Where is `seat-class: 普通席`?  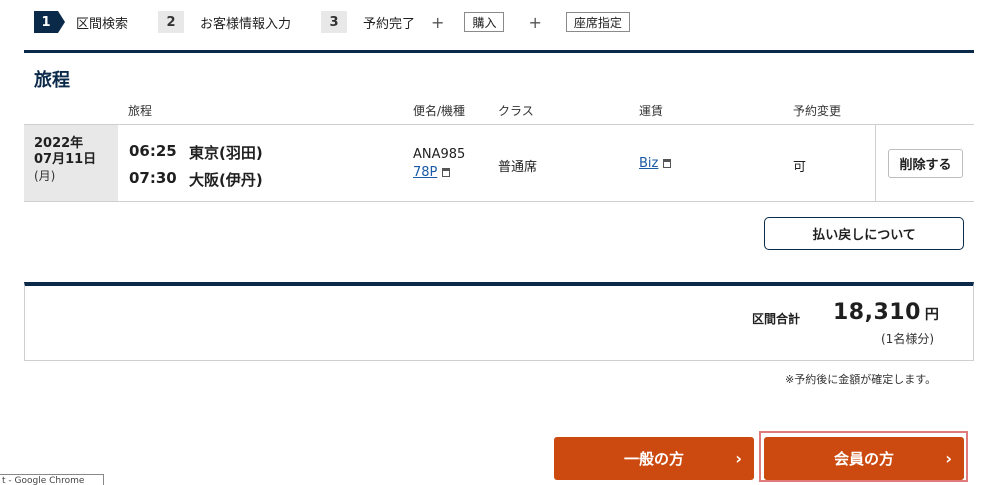 seat-class: 普通席 is located at coordinates (518, 167).